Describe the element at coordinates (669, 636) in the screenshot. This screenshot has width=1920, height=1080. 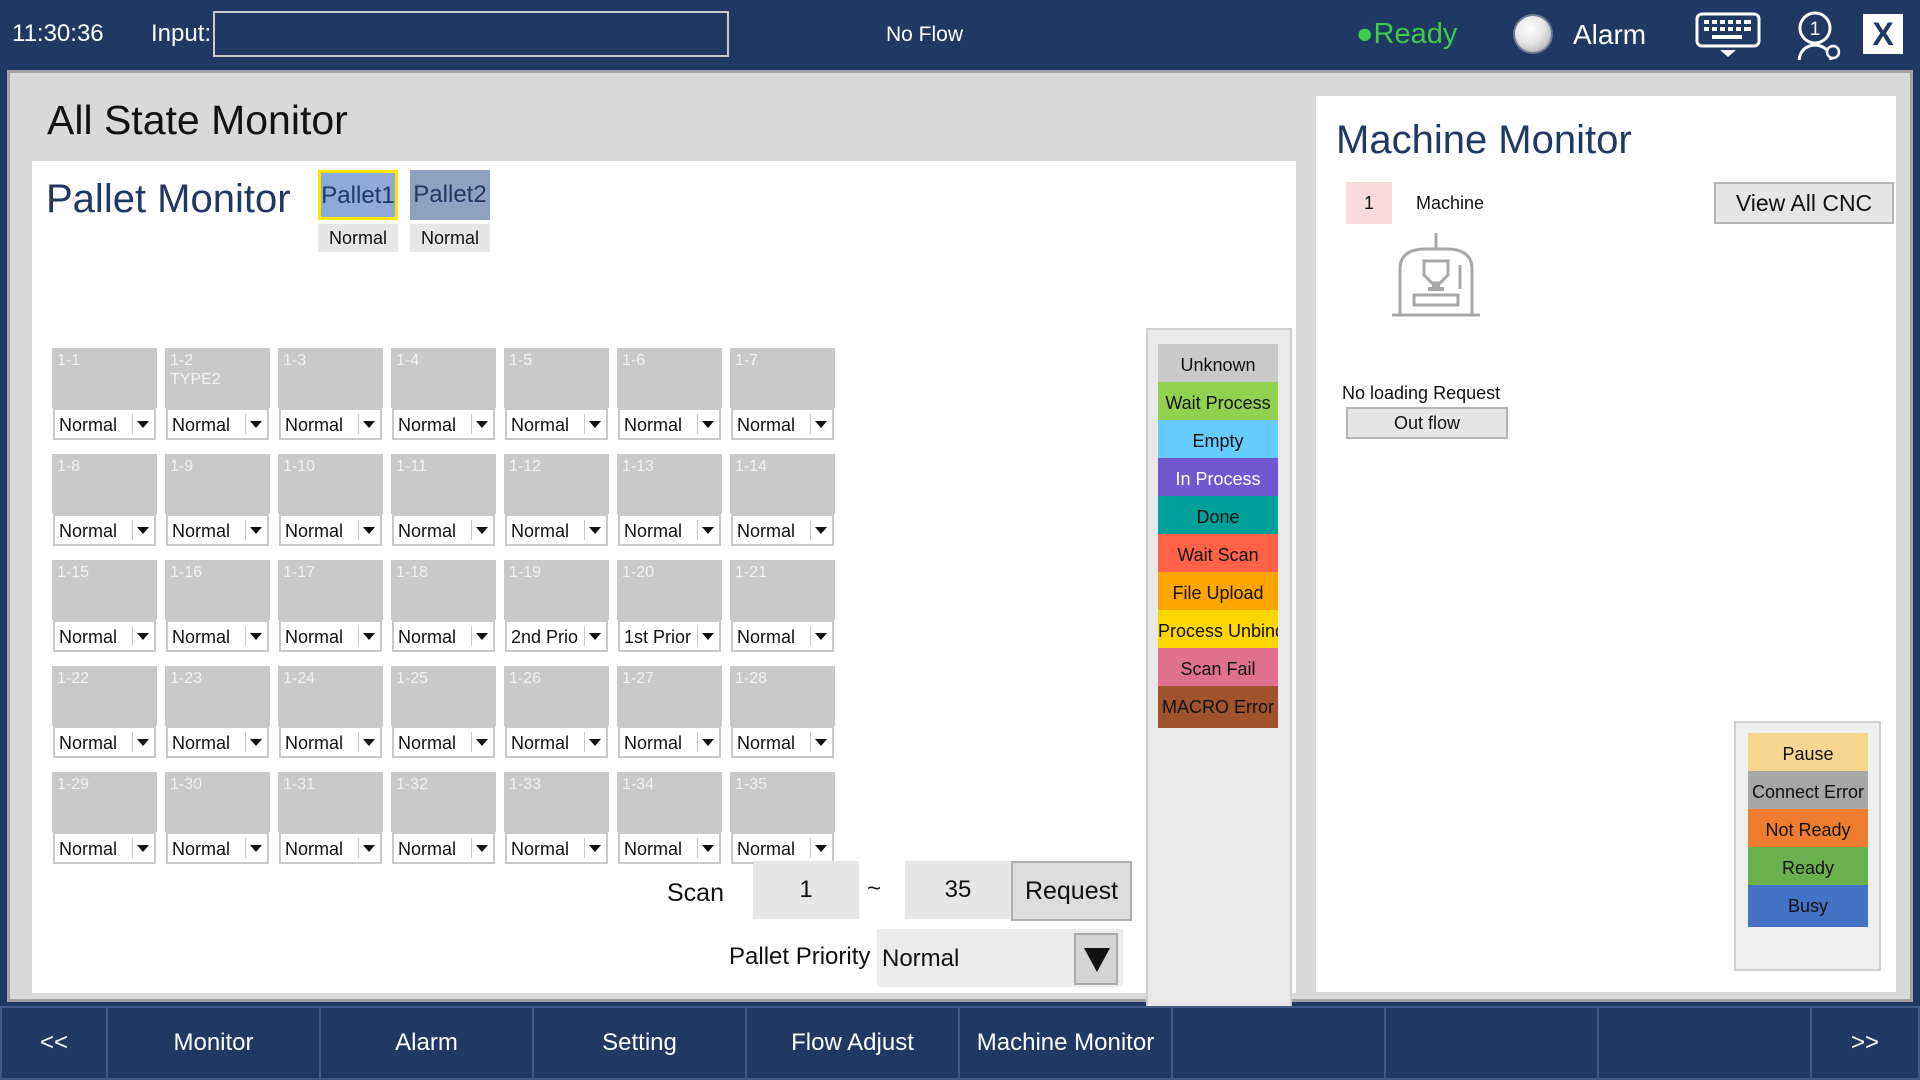
I see `station-priority-select: 1st Prior` at that location.